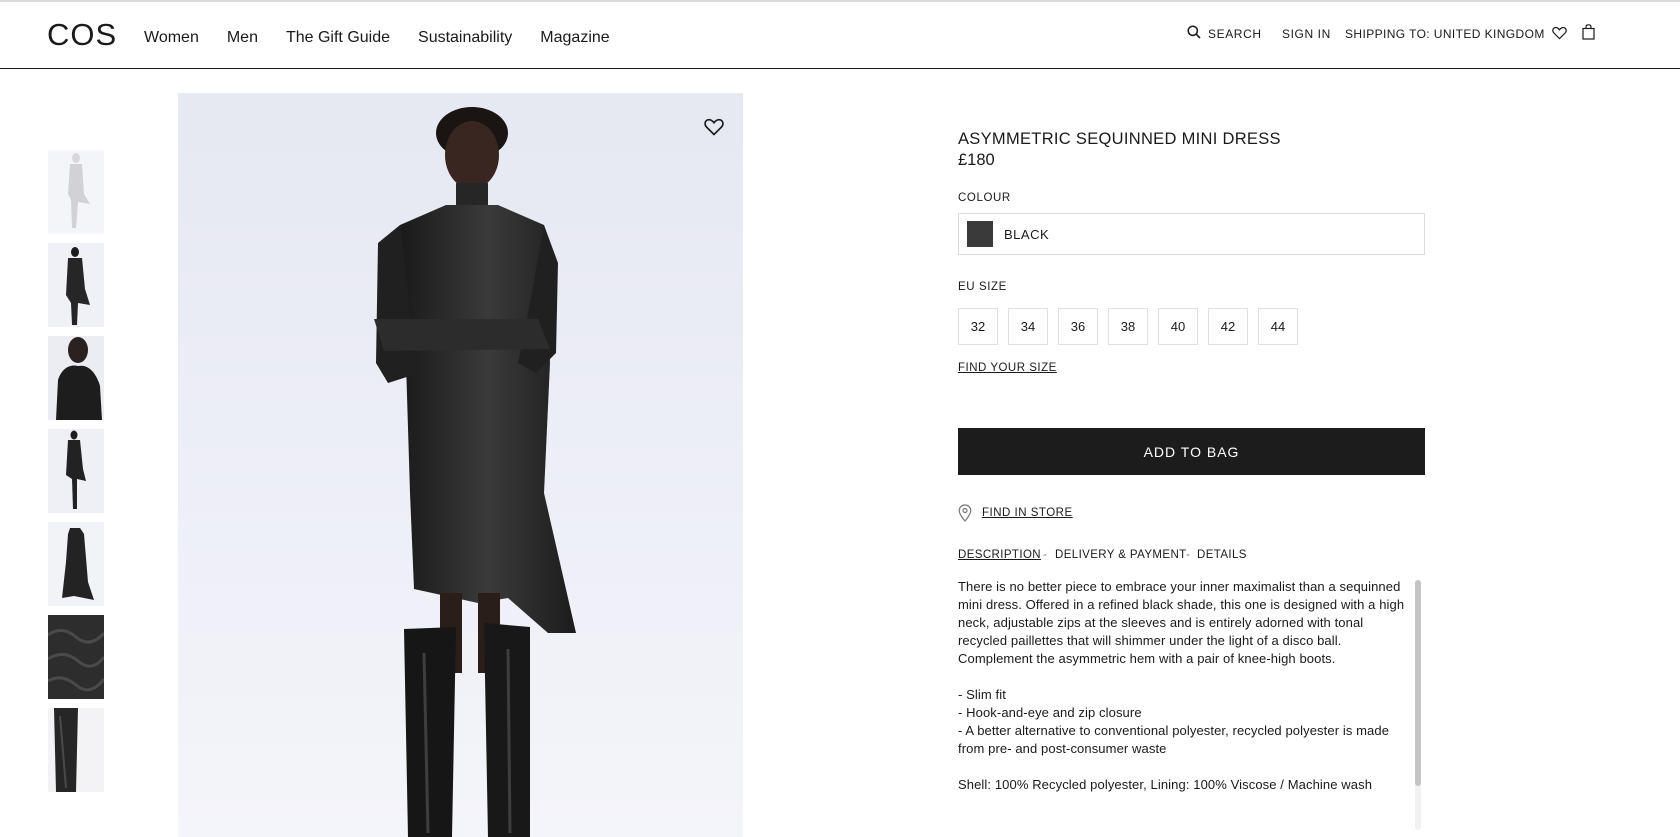 The width and height of the screenshot is (1680, 837). Describe the element at coordinates (465, 38) in the screenshot. I see `nav-item-sustainability: Sustainability` at that location.